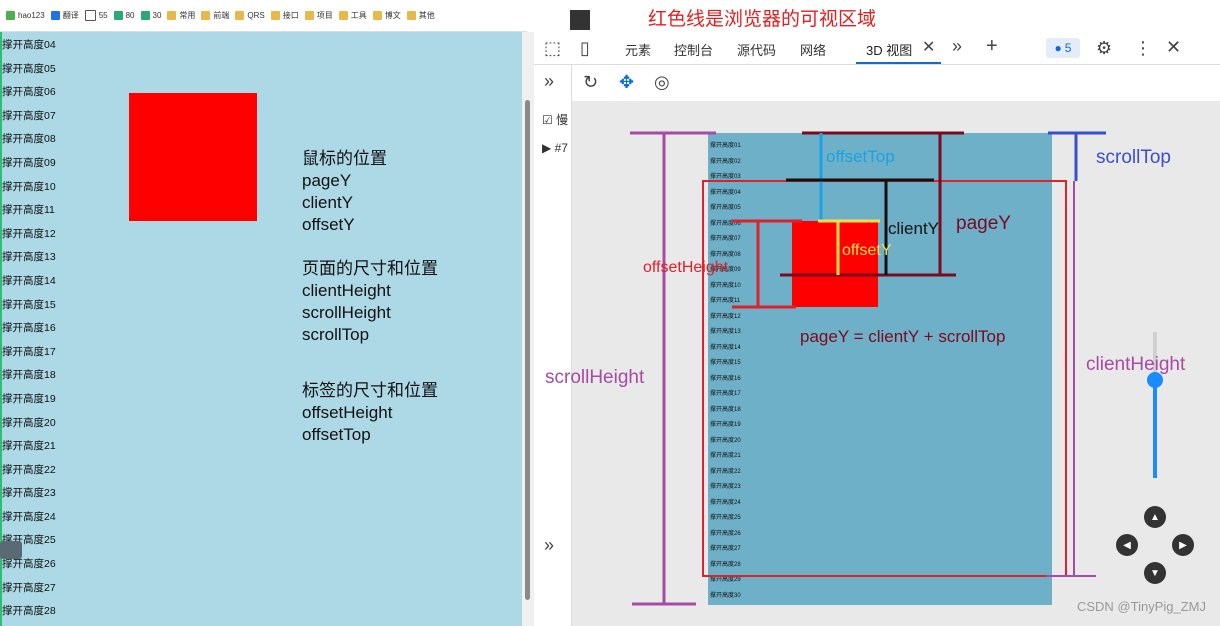 This screenshot has width=1220, height=626. I want to click on mini-row-item: 撑开高度11, so click(725, 301).